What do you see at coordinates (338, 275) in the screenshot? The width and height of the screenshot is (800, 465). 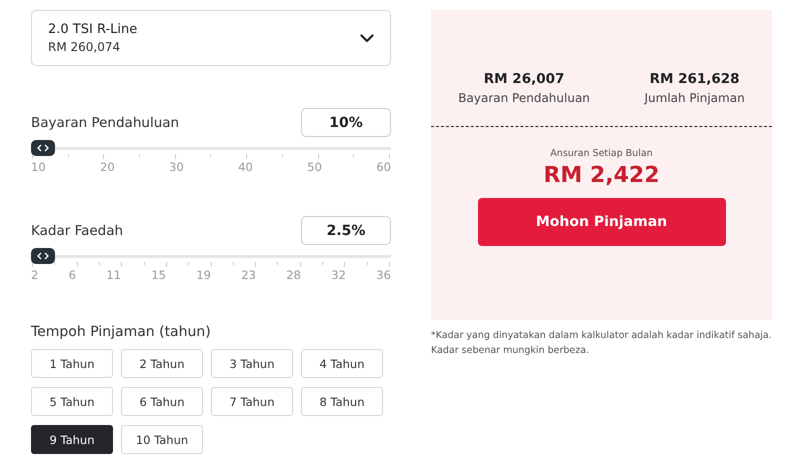 I see `tick-label: 32` at bounding box center [338, 275].